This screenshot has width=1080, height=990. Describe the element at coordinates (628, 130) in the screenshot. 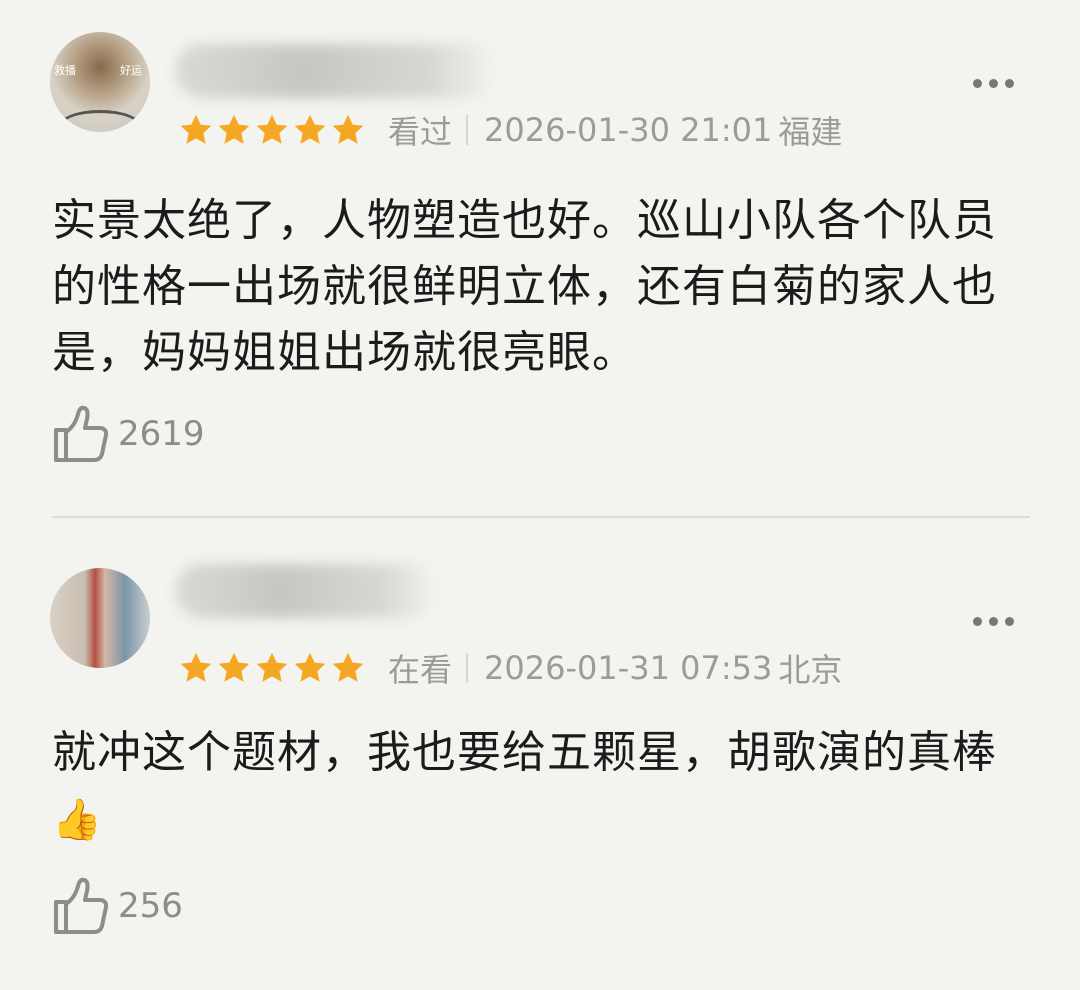

I see `review-date: 2026-01-30 21:01` at that location.